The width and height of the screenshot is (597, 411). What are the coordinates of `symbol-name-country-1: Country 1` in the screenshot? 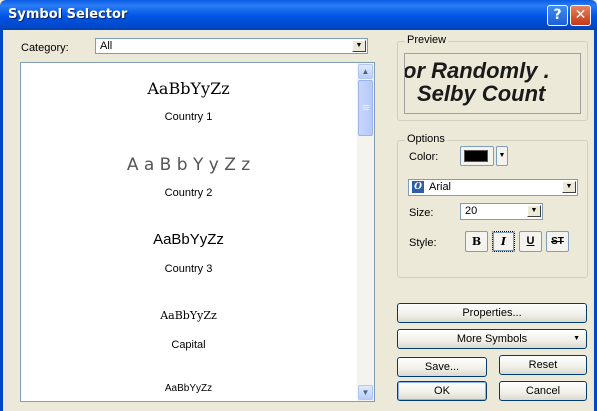 It's located at (188, 117).